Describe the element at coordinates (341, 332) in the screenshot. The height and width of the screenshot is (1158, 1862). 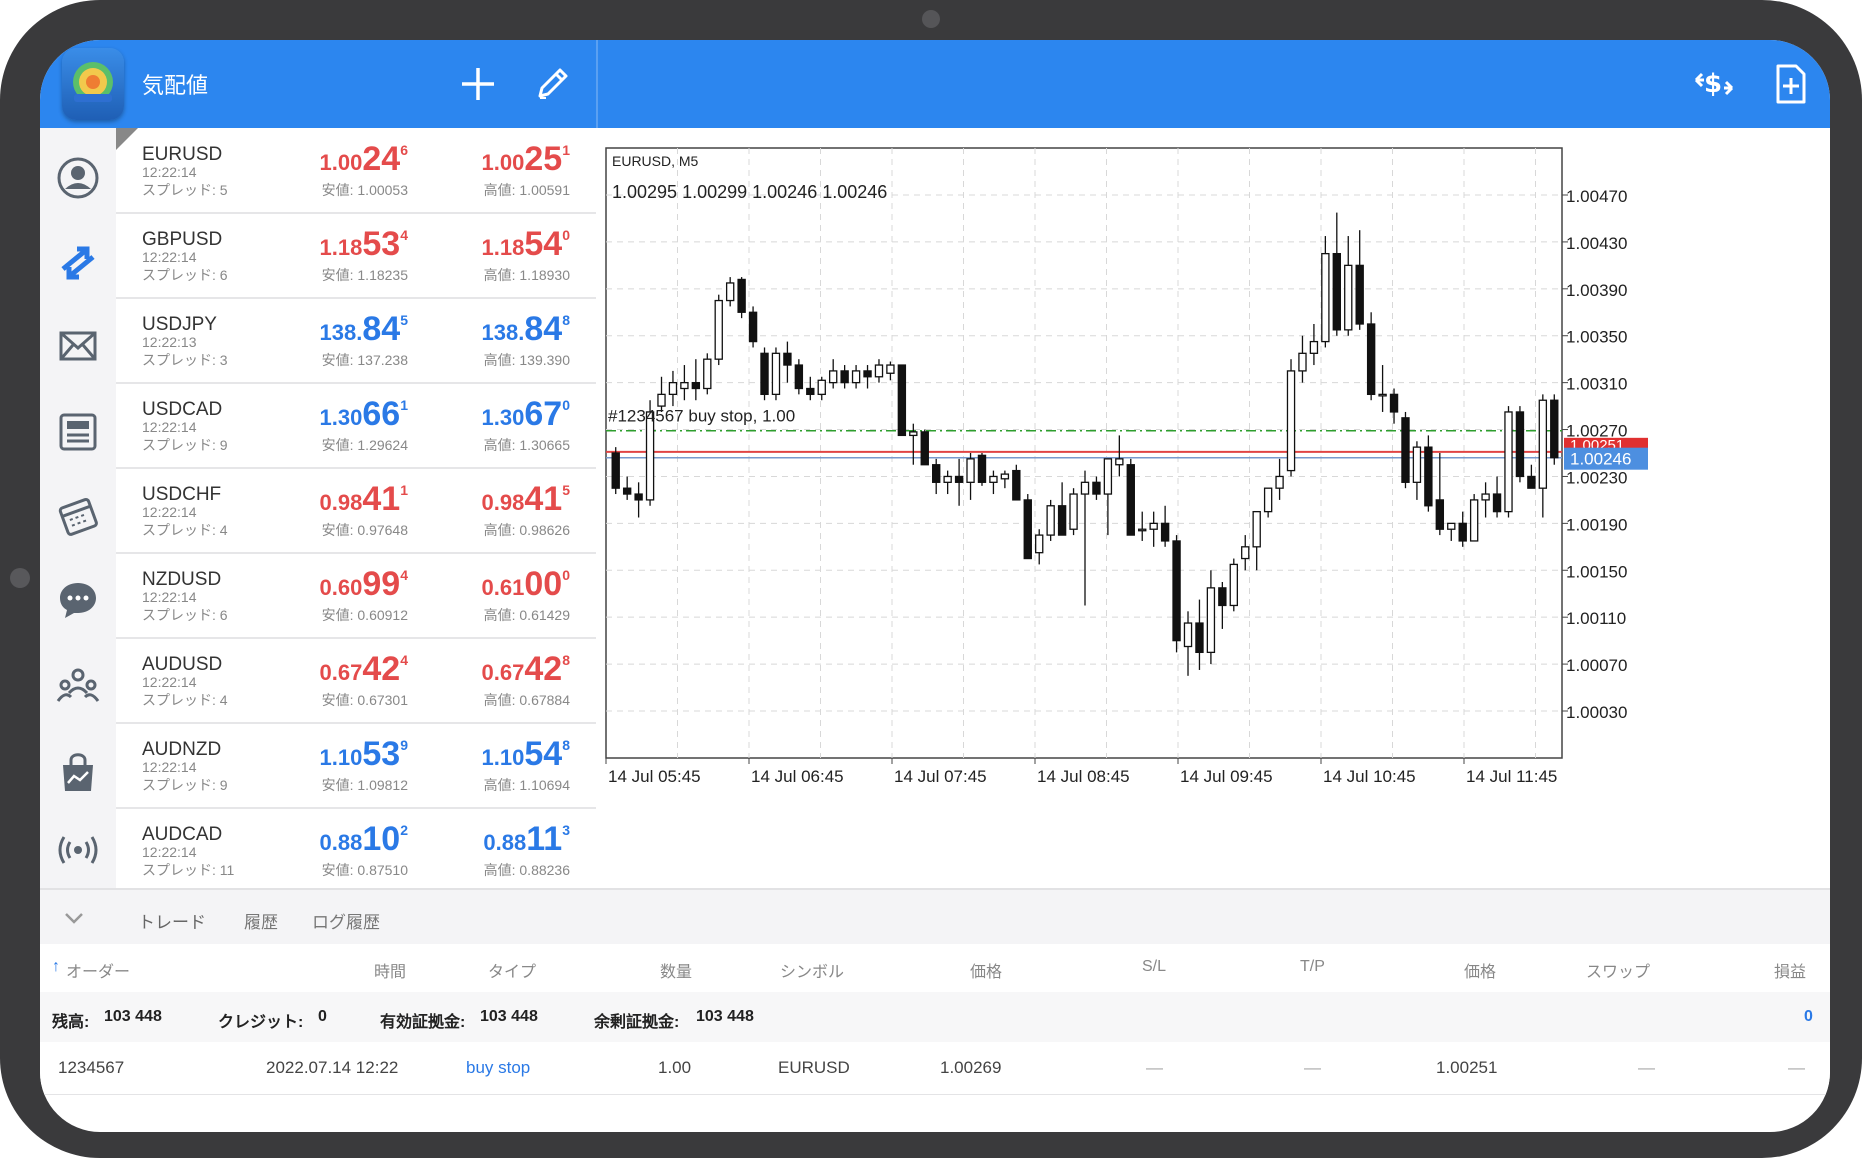
I see `price-main: 138.` at that location.